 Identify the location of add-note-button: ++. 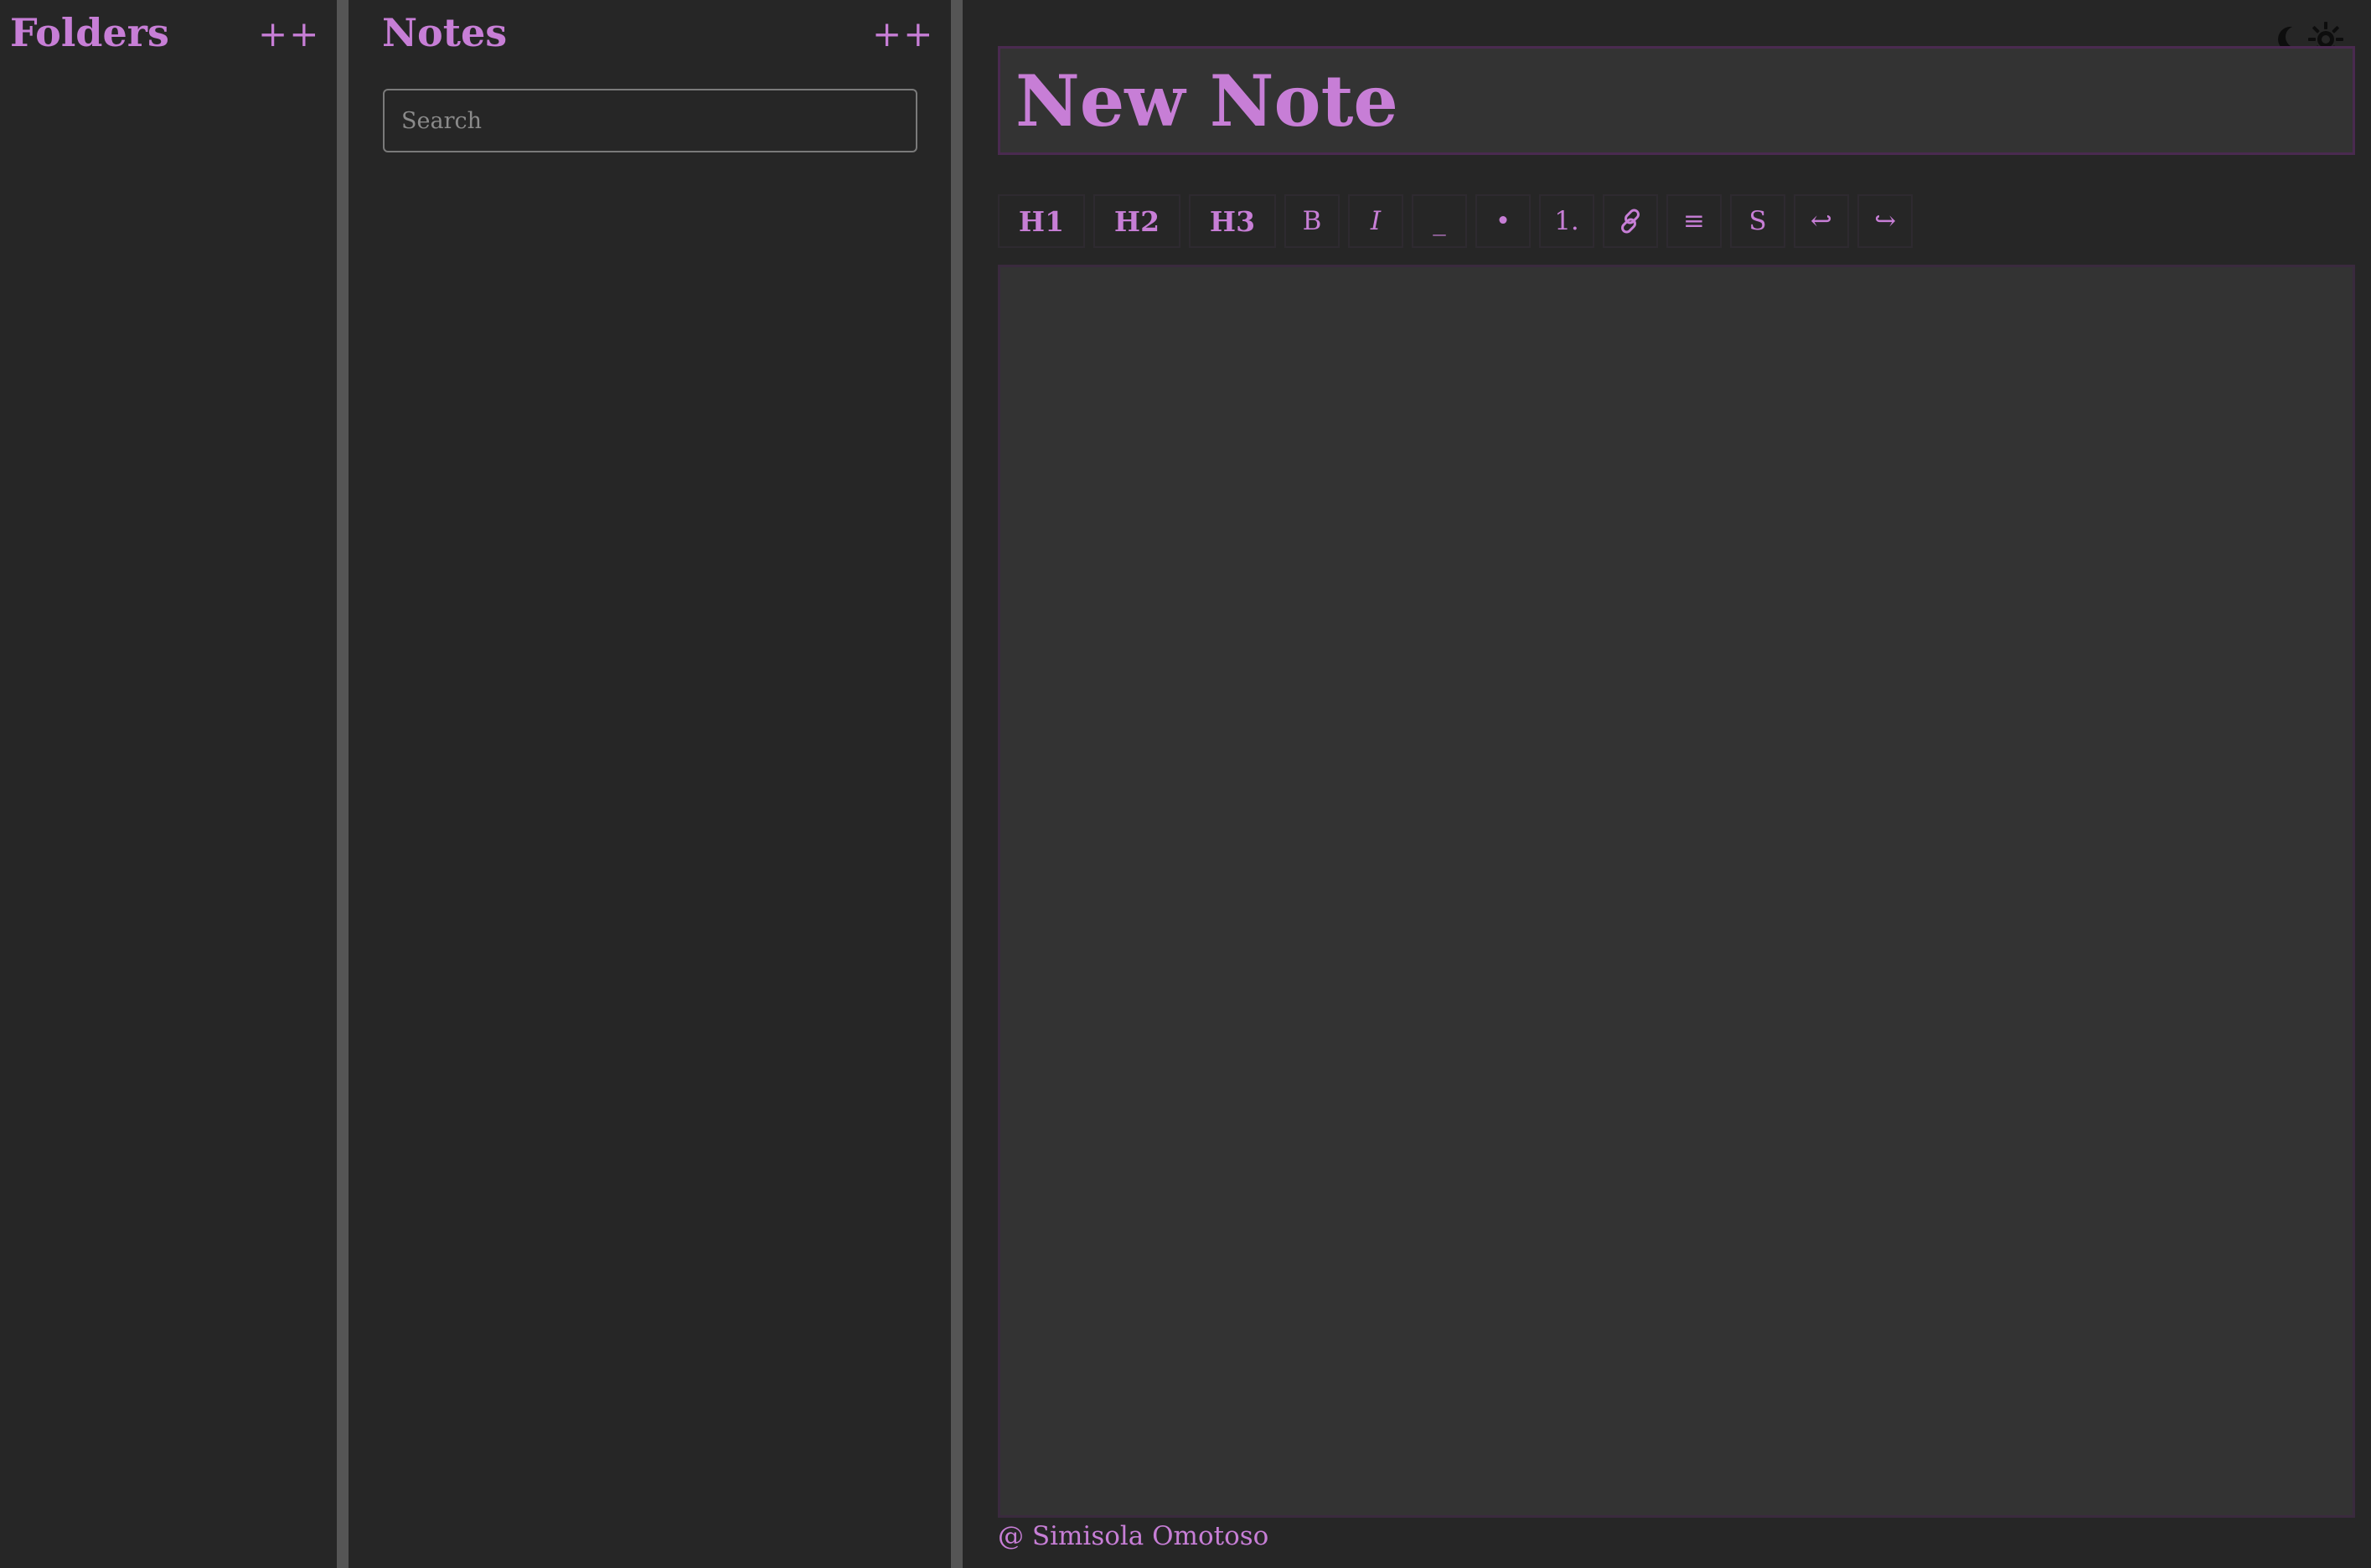
(903, 35).